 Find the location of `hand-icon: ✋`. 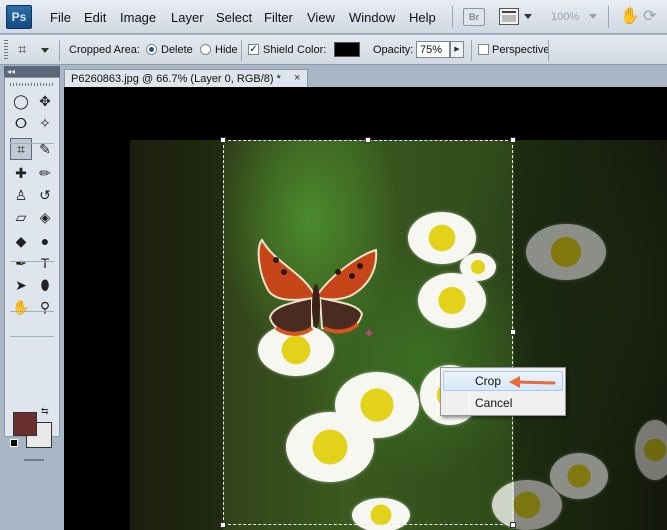

hand-icon: ✋ is located at coordinates (630, 17).